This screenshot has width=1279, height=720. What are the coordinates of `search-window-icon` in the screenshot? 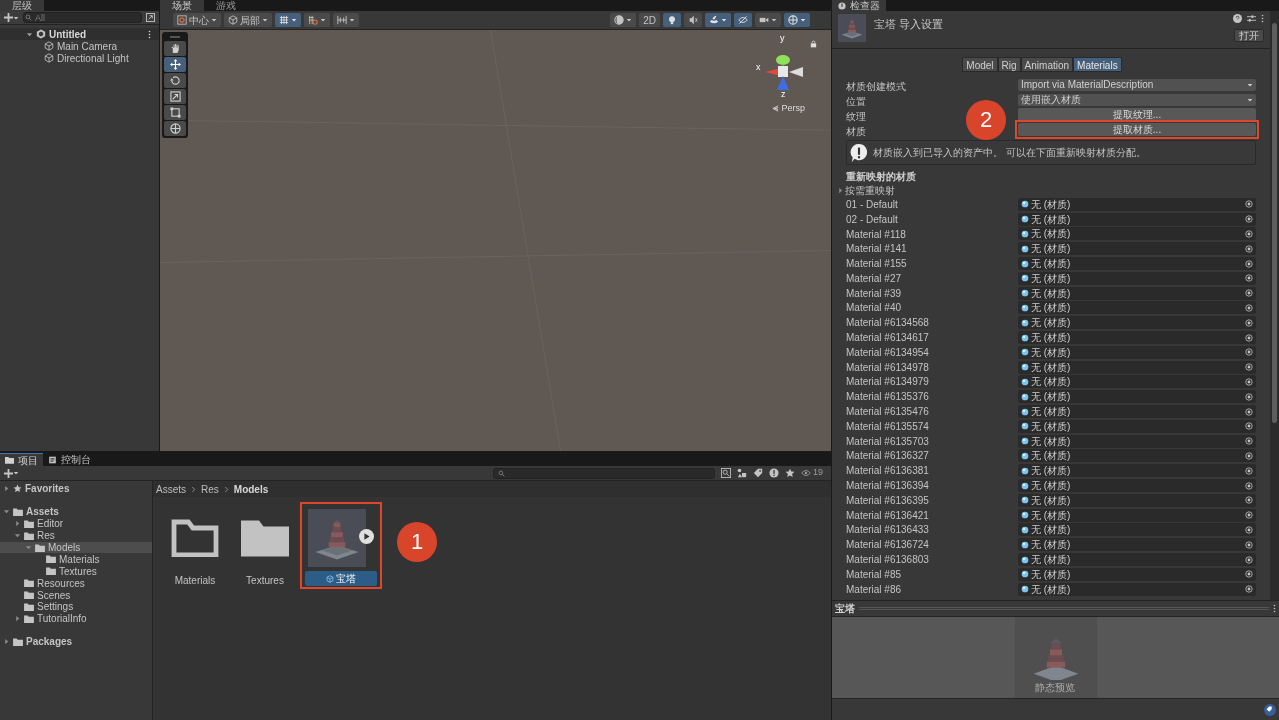 It's located at (726, 473).